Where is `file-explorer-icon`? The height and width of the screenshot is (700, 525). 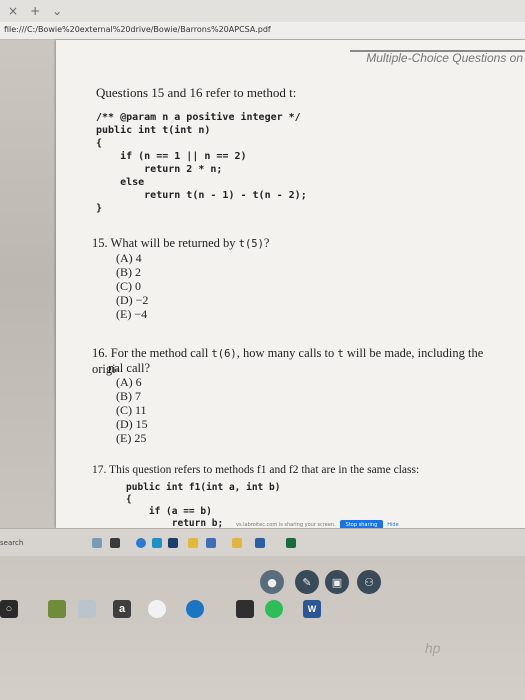
file-explorer-icon is located at coordinates (193, 543).